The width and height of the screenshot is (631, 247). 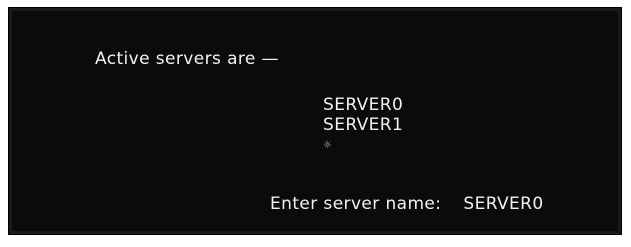 I want to click on server-list: SERVER0 SERVER1, so click(x=363, y=115).